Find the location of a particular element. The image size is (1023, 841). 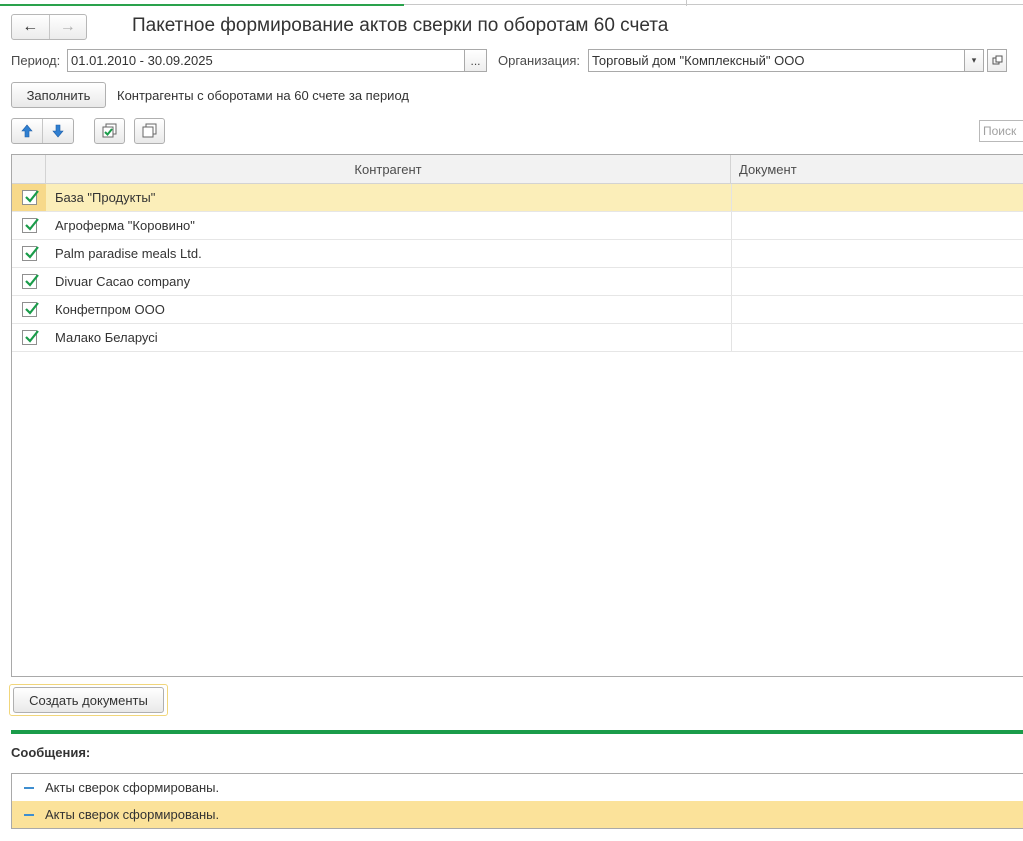

period-label: Период: is located at coordinates (36, 60).